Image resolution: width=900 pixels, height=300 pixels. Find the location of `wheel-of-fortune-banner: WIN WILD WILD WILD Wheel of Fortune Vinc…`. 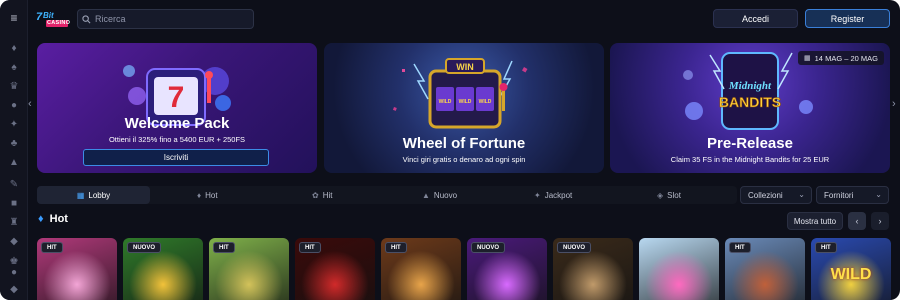

wheel-of-fortune-banner: WIN WILD WILD WILD Wheel of Fortune Vinc… is located at coordinates (464, 108).